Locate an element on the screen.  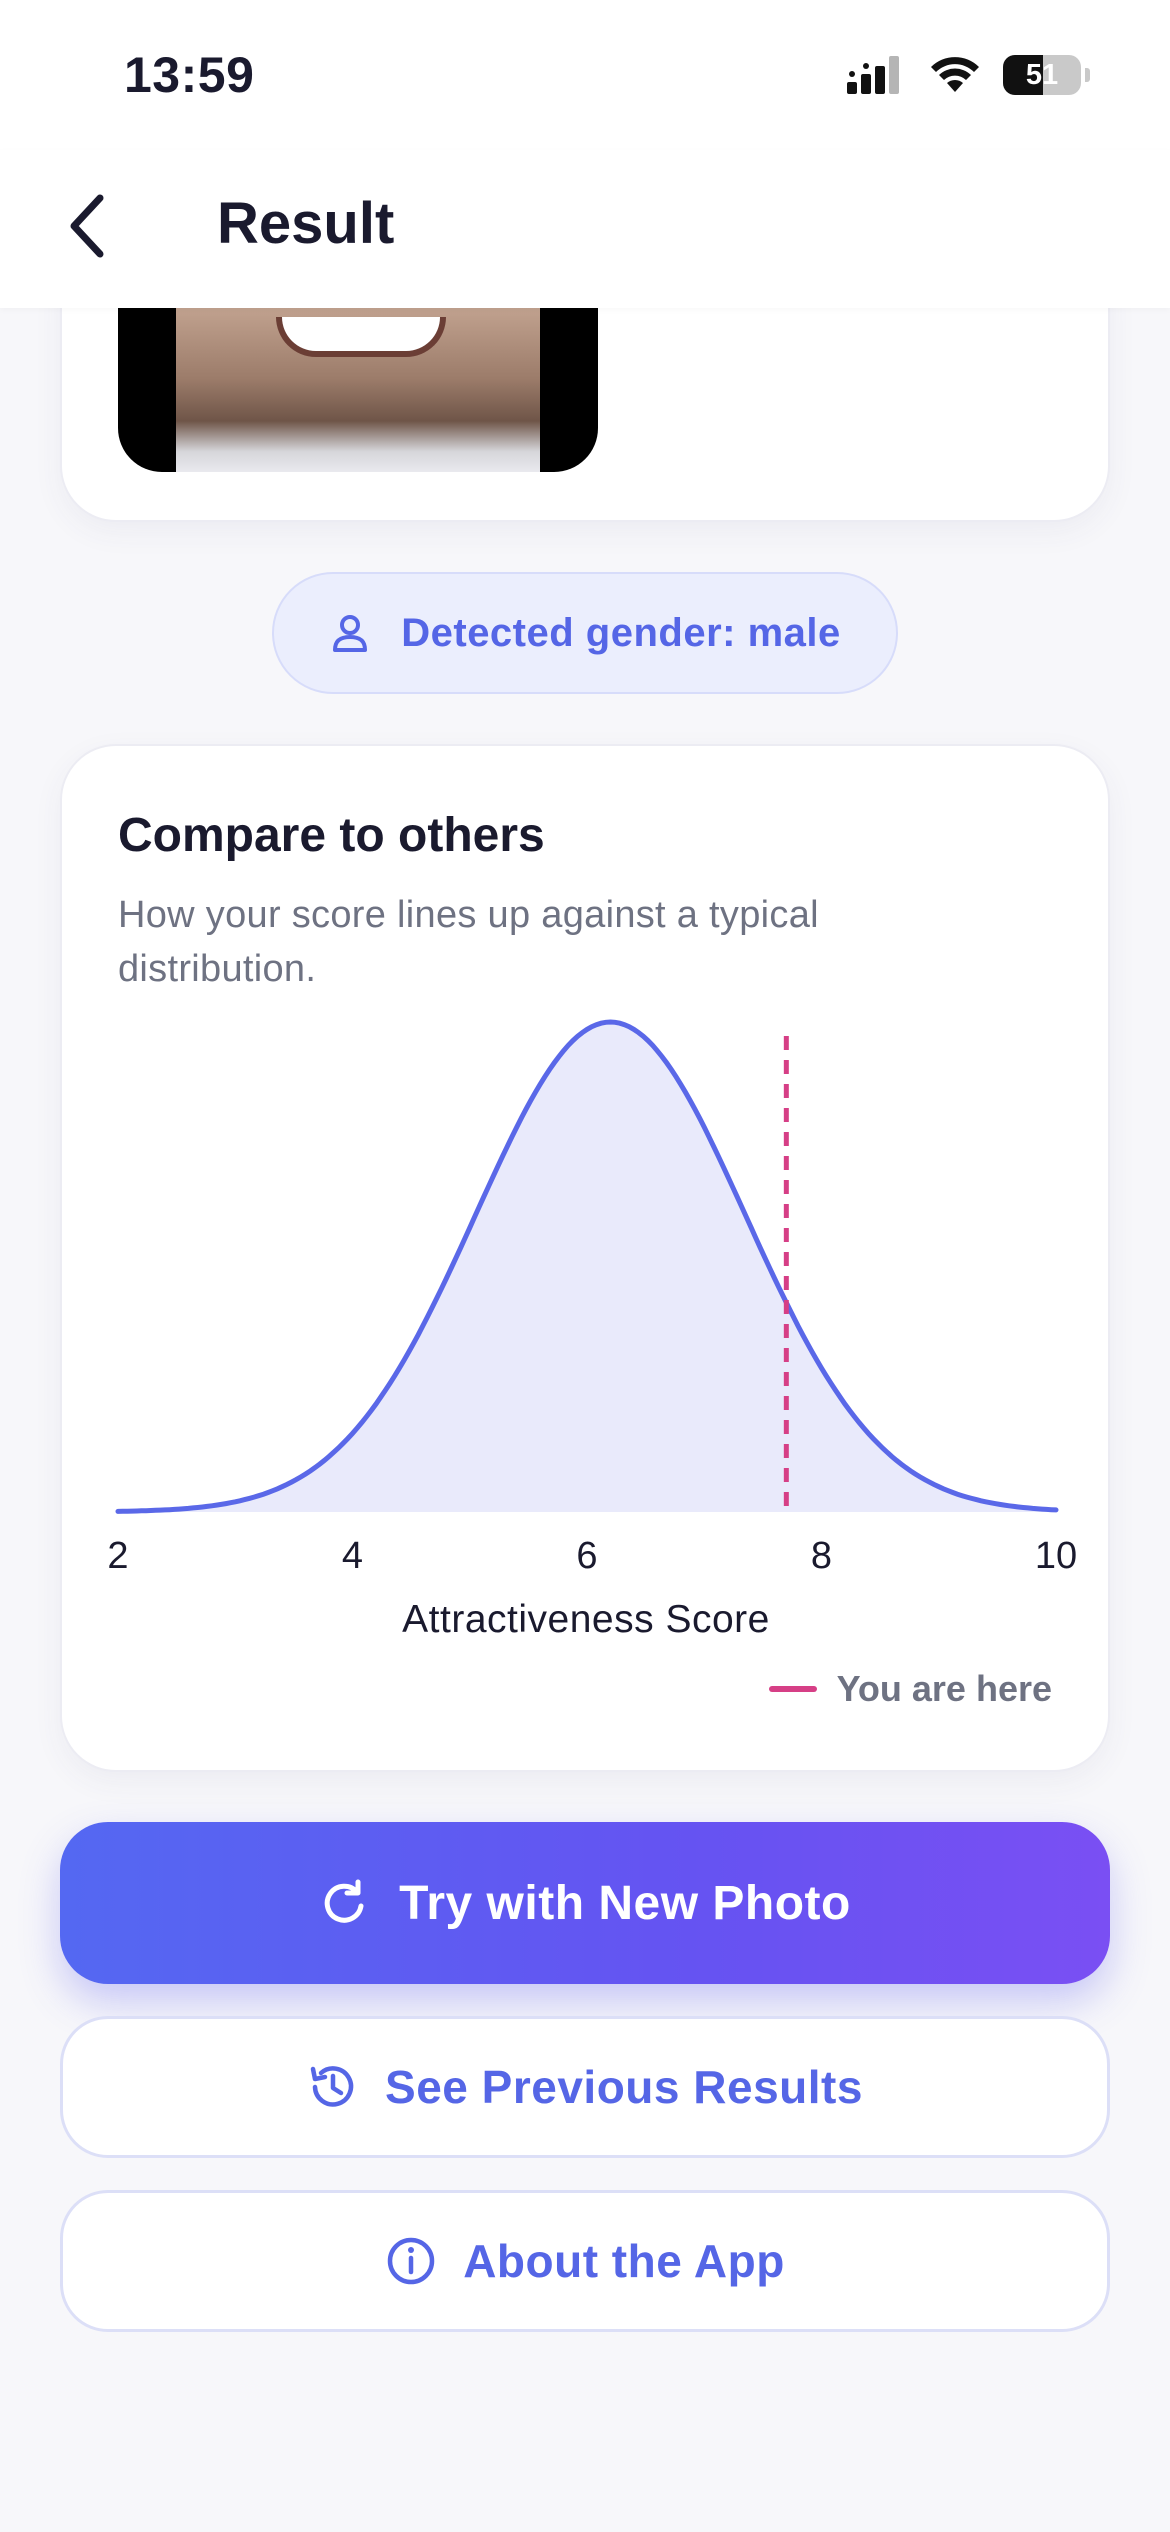
about-app-button: About the App is located at coordinates (585, 2261).